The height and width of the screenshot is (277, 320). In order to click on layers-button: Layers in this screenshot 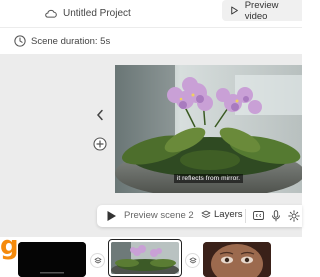, I will do `click(222, 214)`.